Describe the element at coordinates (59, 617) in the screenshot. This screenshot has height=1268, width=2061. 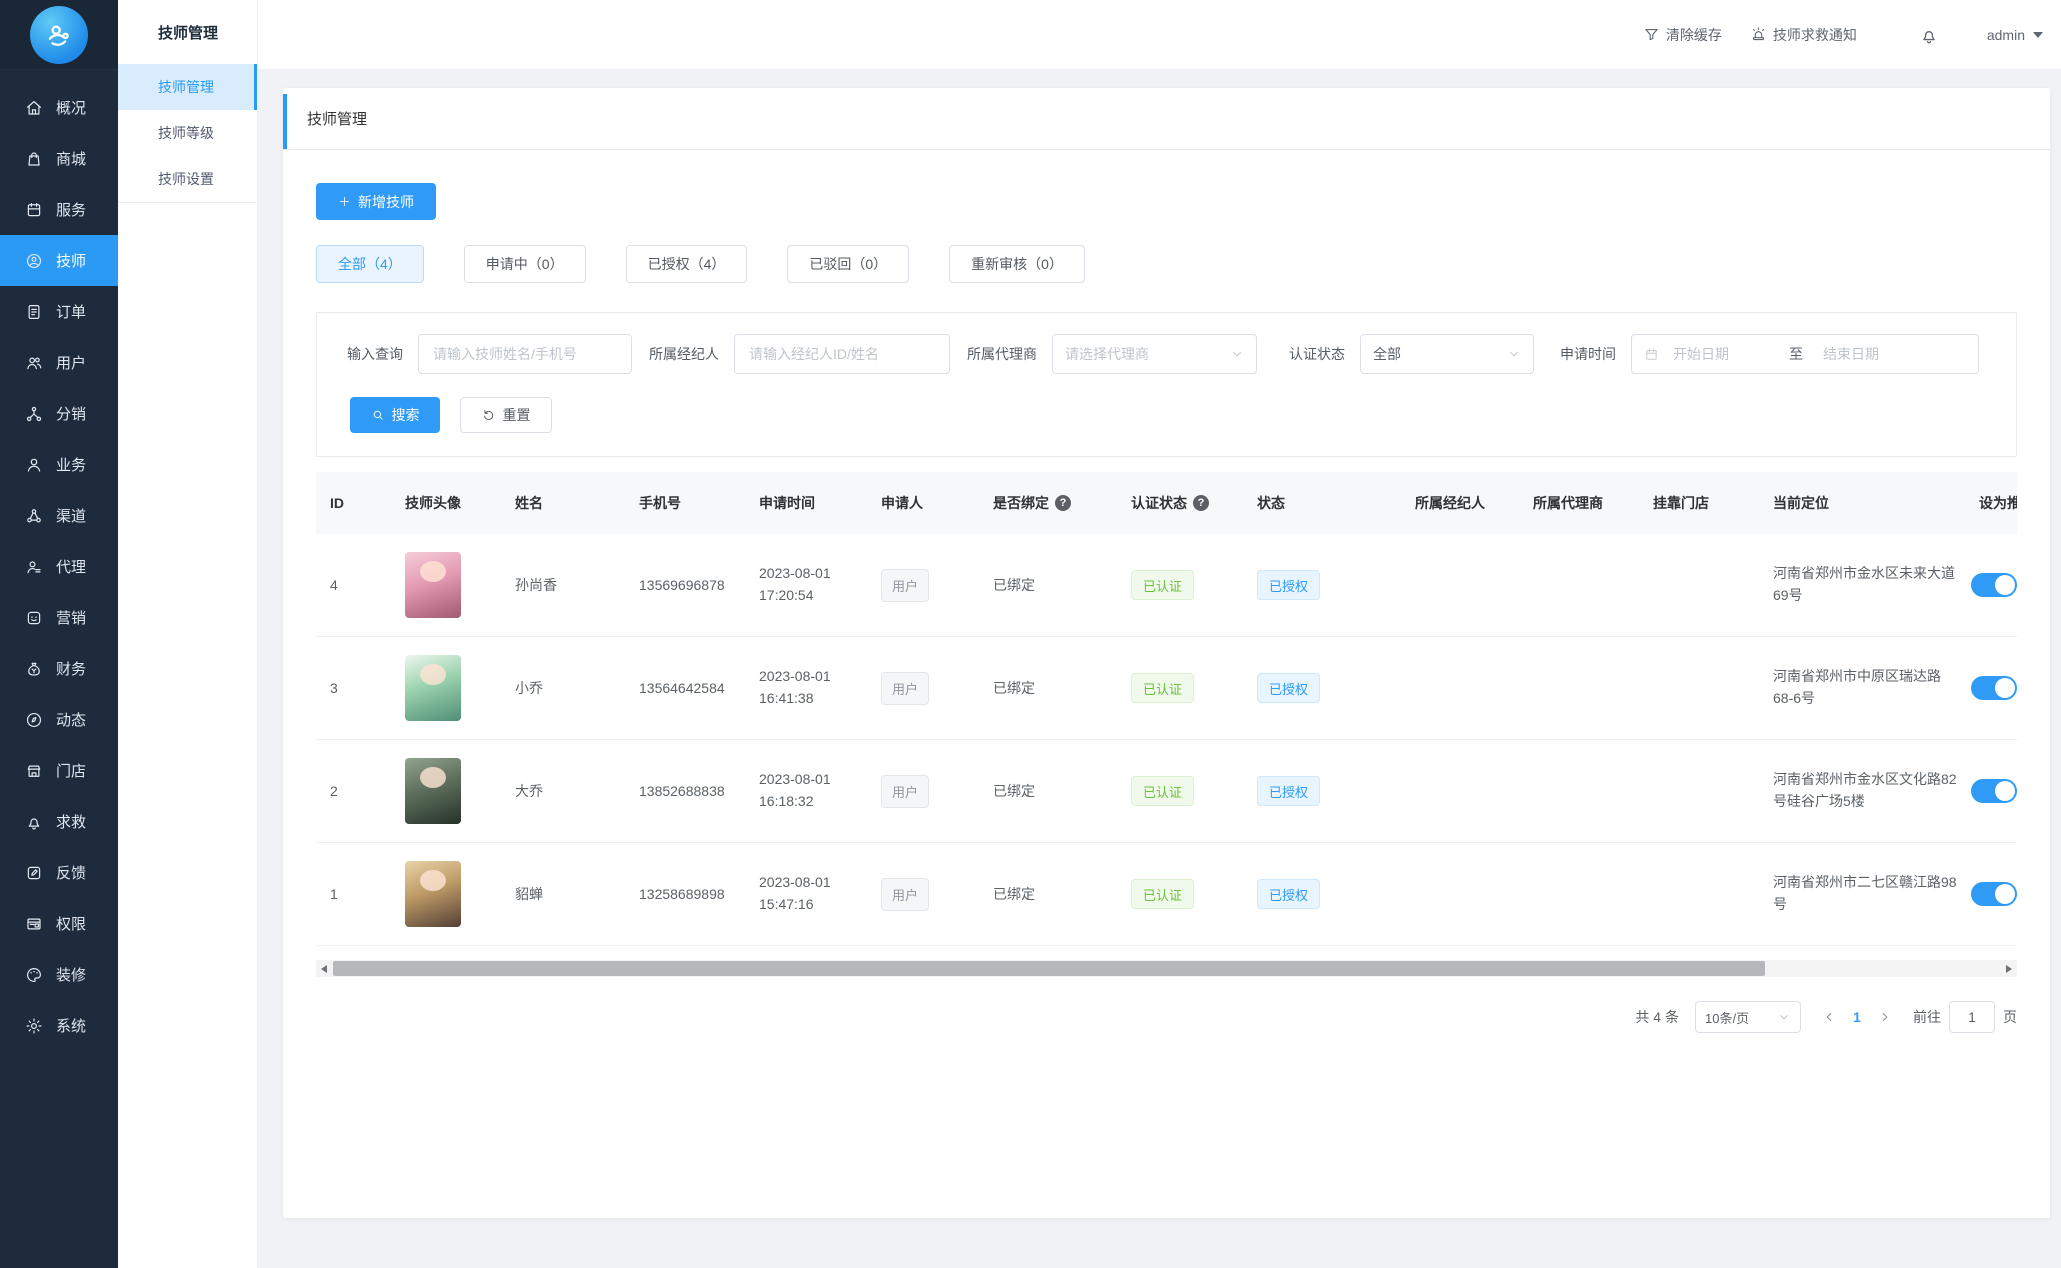
I see `sidebar-item-marketing: 营销` at that location.